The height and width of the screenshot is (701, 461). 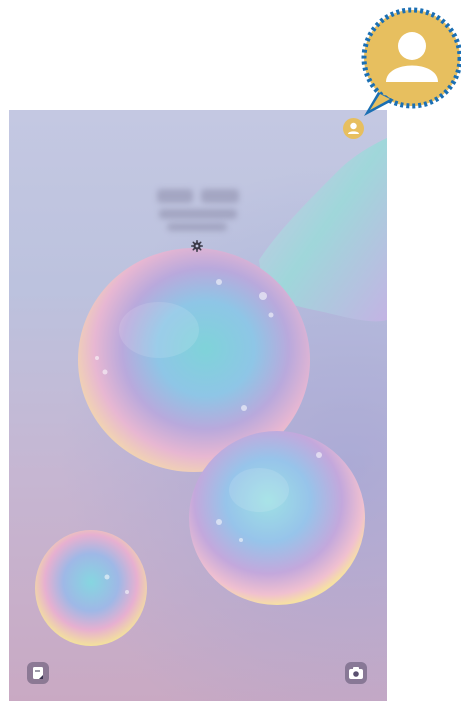 I want to click on gear-icon, so click(x=197, y=246).